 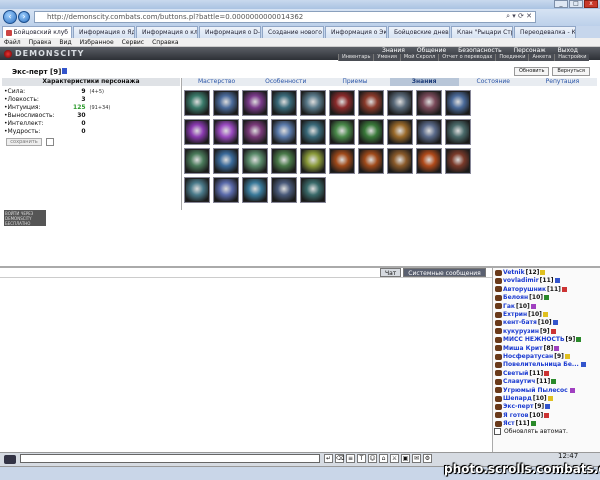 I want to click on section-tab: Мастерство, so click(x=217, y=82).